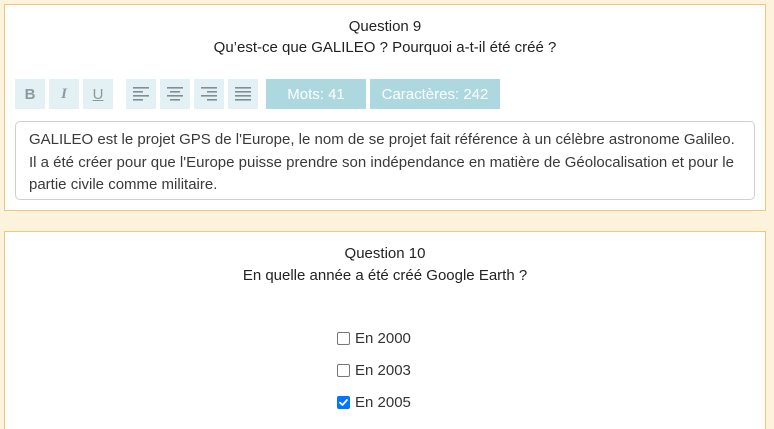 This screenshot has height=429, width=774. What do you see at coordinates (383, 402) in the screenshot?
I see `option-label: En 2005` at bounding box center [383, 402].